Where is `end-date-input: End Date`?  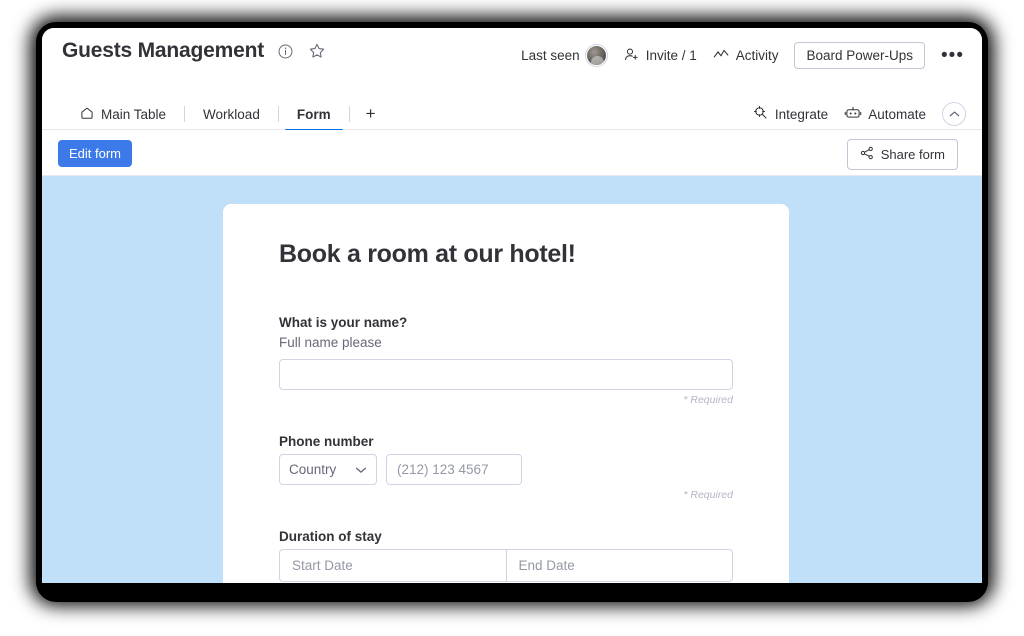
end-date-input: End Date is located at coordinates (619, 565).